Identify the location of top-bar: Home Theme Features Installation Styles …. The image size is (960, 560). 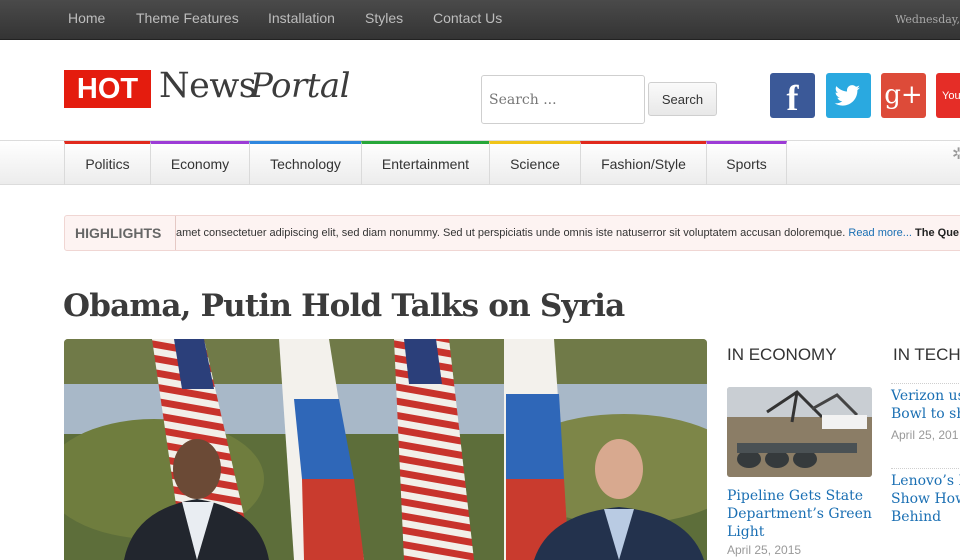
(480, 20).